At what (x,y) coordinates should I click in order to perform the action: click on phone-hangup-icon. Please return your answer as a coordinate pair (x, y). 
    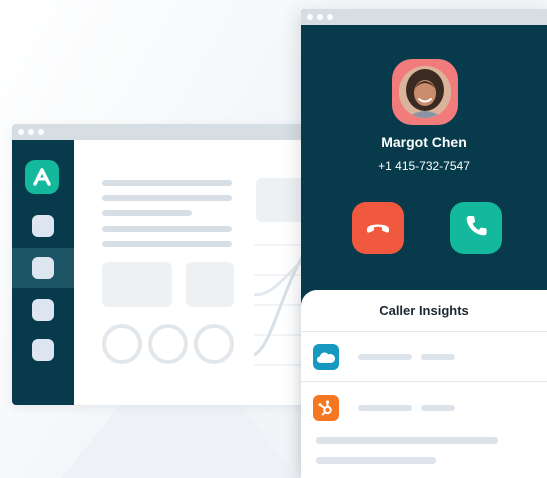
    Looking at the image, I should click on (378, 228).